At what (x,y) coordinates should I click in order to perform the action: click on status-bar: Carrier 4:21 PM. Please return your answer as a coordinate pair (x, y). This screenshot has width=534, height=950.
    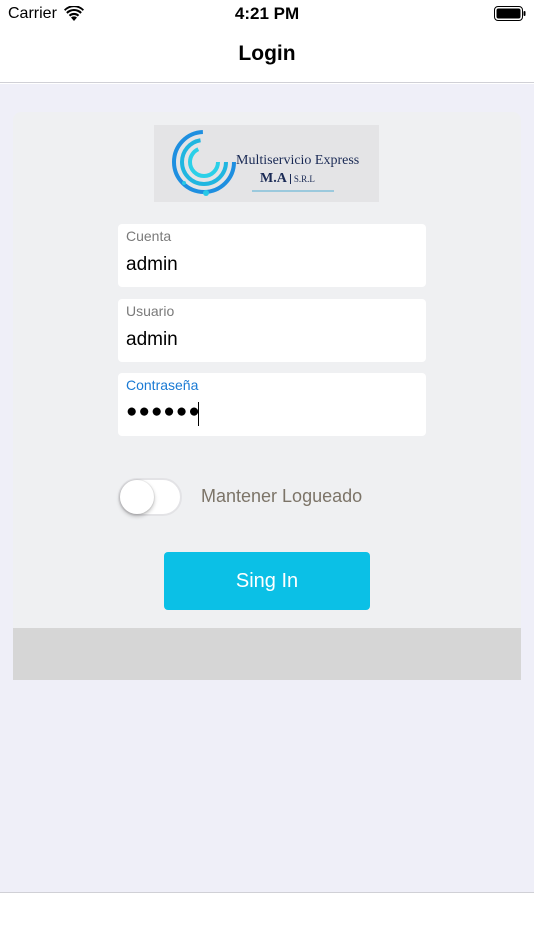
    Looking at the image, I should click on (267, 14).